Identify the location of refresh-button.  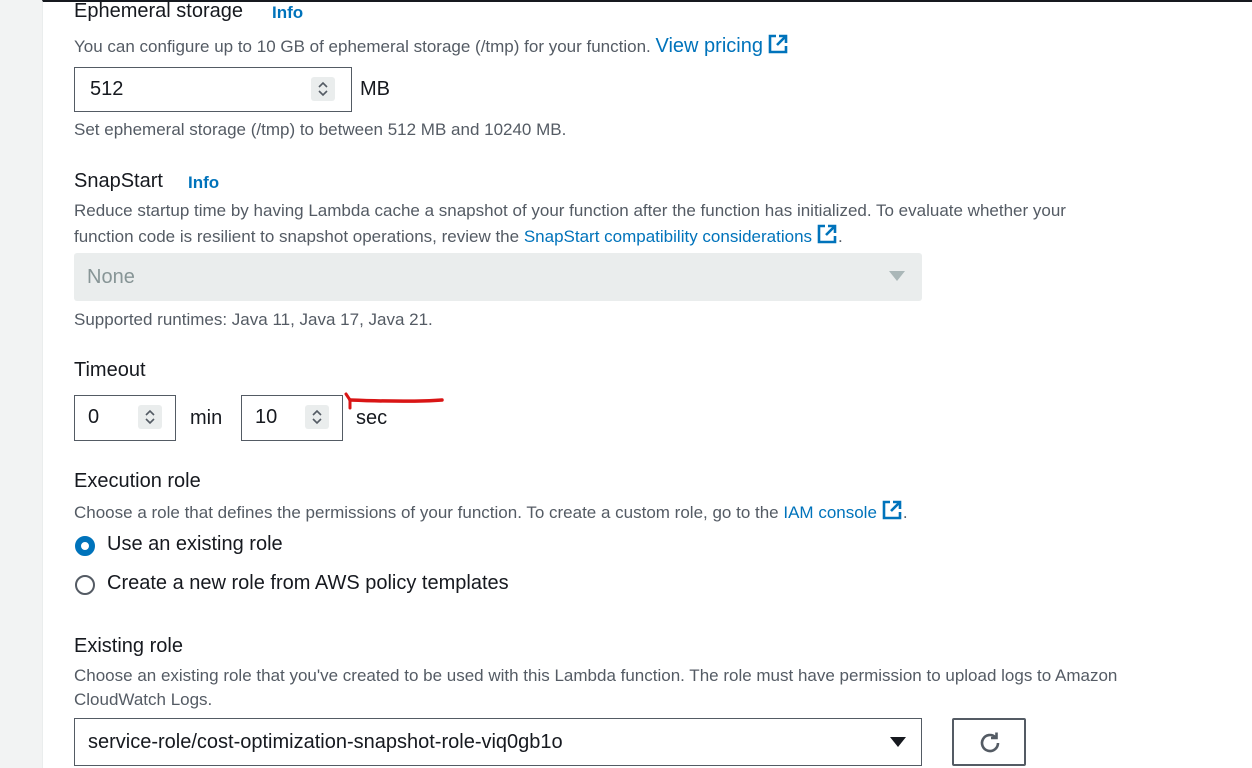
(989, 742).